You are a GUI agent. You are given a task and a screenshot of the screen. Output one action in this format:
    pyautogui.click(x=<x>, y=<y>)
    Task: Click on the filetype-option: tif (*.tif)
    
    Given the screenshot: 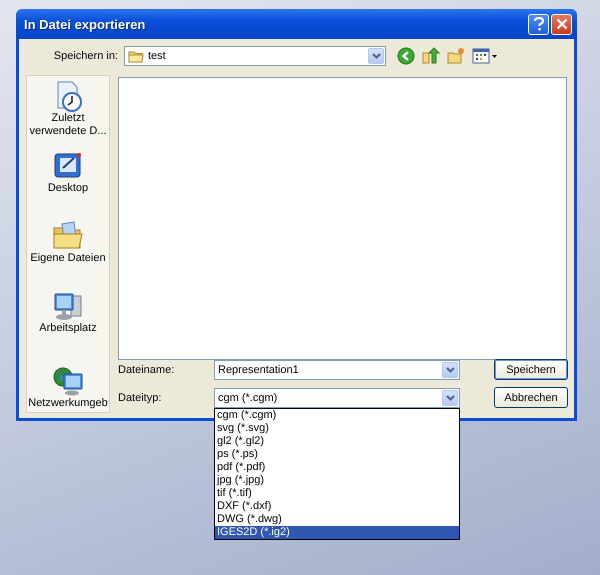 What is the action you would take?
    pyautogui.click(x=337, y=493)
    